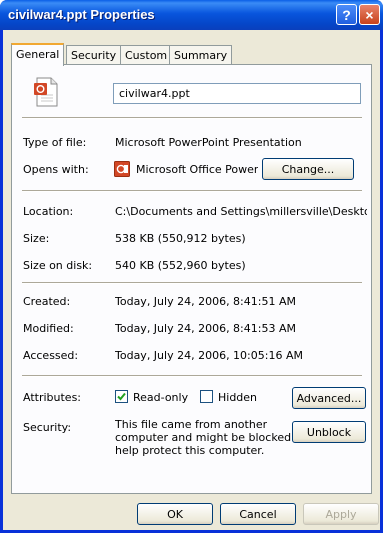 The image size is (383, 533). I want to click on type-value: Microsoft PowerPoint Presentation, so click(208, 142).